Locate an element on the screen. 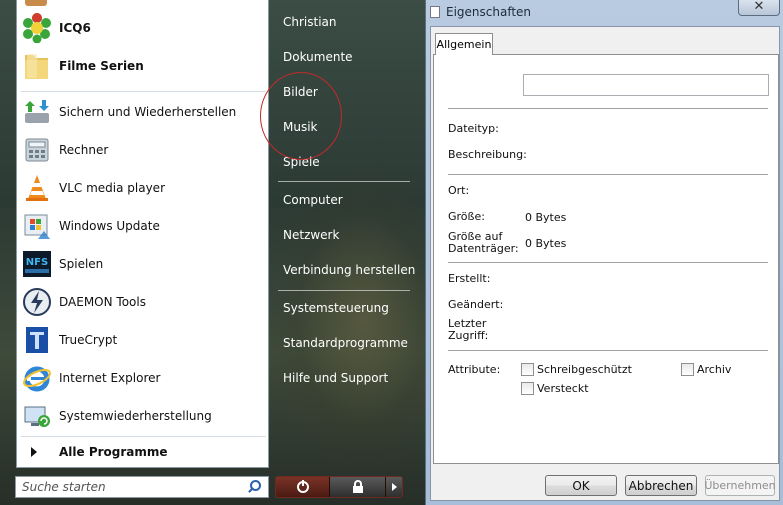  recent-item-label: Rechner is located at coordinates (84, 150).